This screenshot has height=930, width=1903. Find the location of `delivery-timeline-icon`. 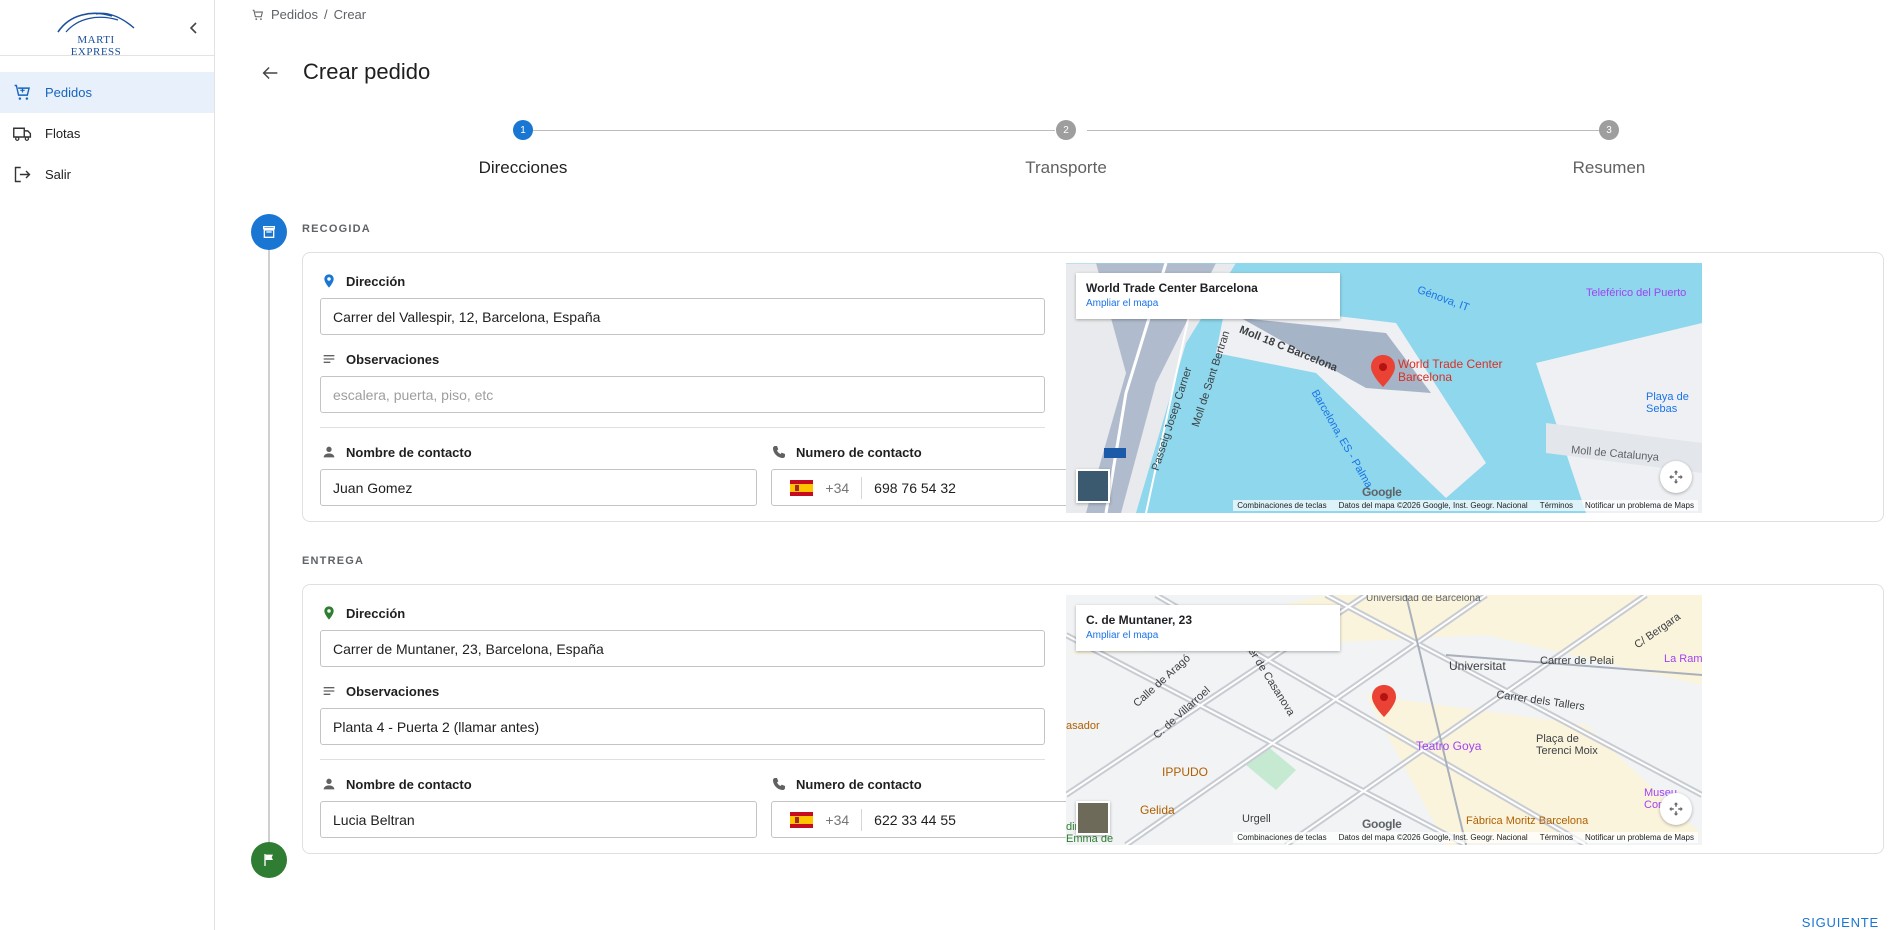

delivery-timeline-icon is located at coordinates (269, 860).